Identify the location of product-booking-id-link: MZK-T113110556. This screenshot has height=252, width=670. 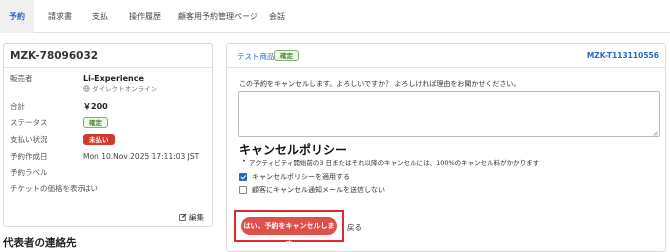
(623, 55).